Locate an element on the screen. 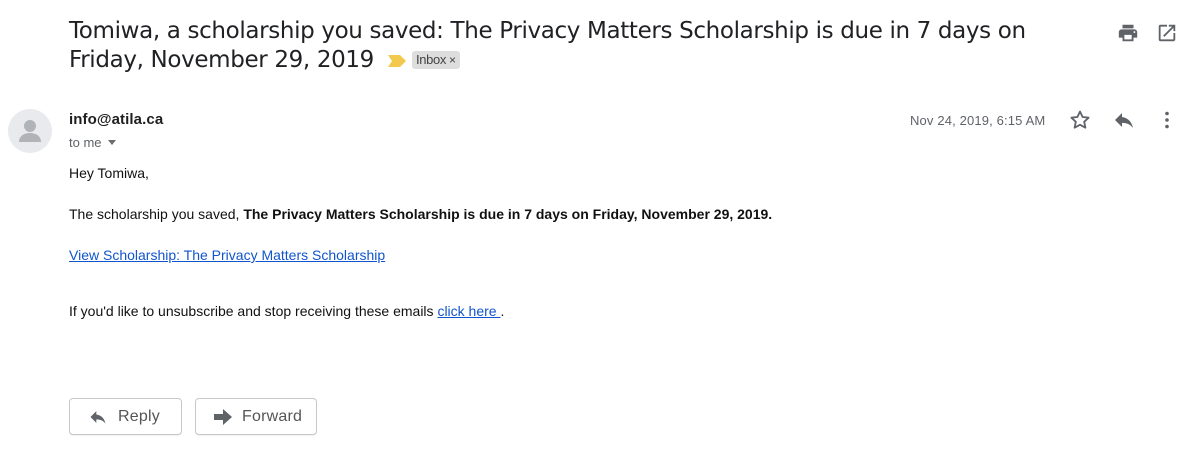  unsubscribe-link: click here is located at coordinates (468, 311).